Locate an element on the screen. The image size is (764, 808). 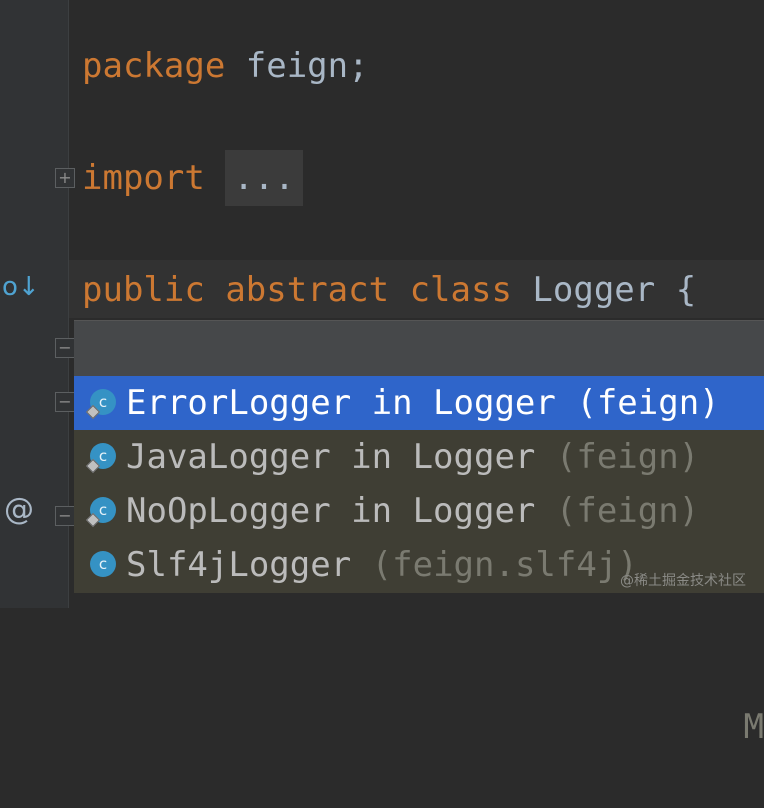
code-line-package: package feign; is located at coordinates (225, 66).